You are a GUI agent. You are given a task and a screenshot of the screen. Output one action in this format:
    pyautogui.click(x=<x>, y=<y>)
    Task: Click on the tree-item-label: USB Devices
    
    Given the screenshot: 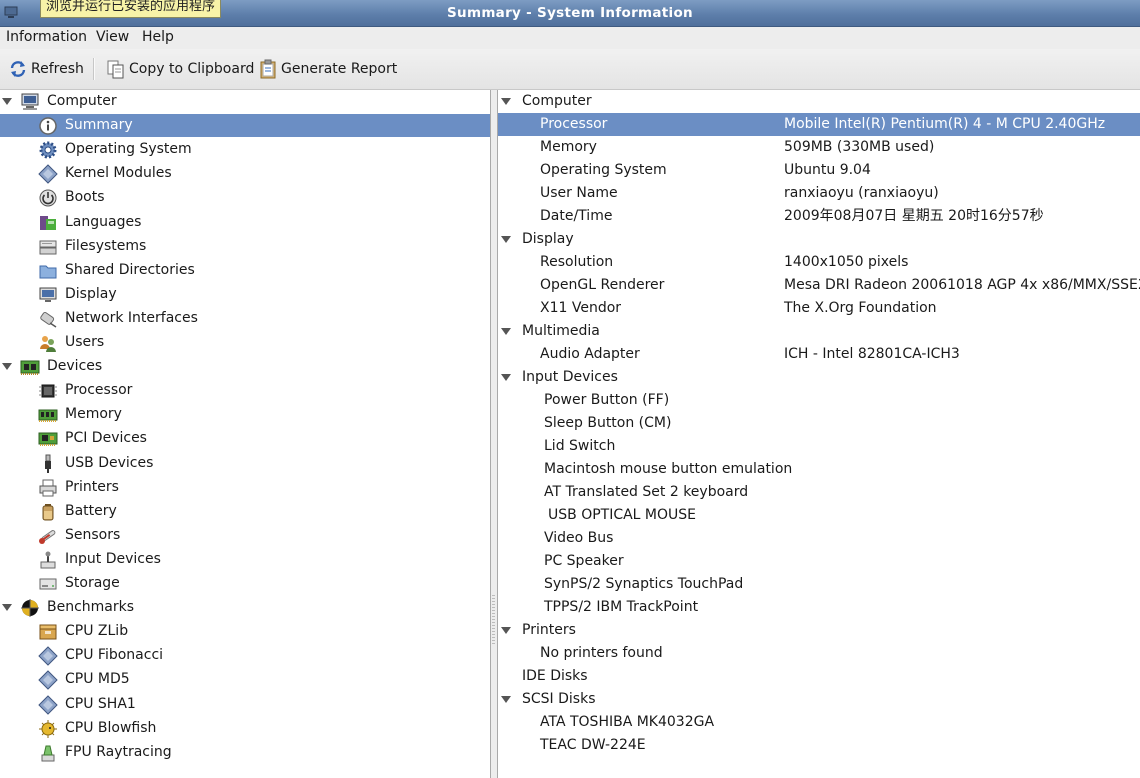 What is the action you would take?
    pyautogui.click(x=109, y=462)
    